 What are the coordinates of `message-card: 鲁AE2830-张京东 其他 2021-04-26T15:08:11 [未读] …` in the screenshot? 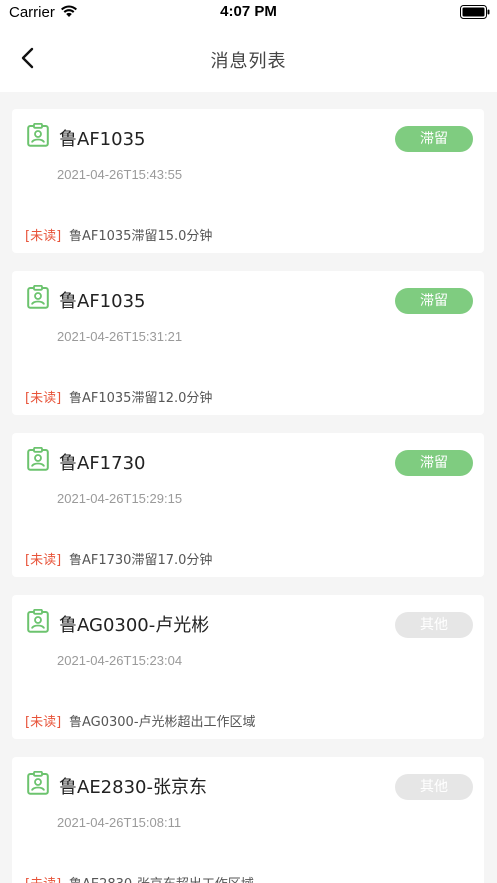 It's located at (248, 820).